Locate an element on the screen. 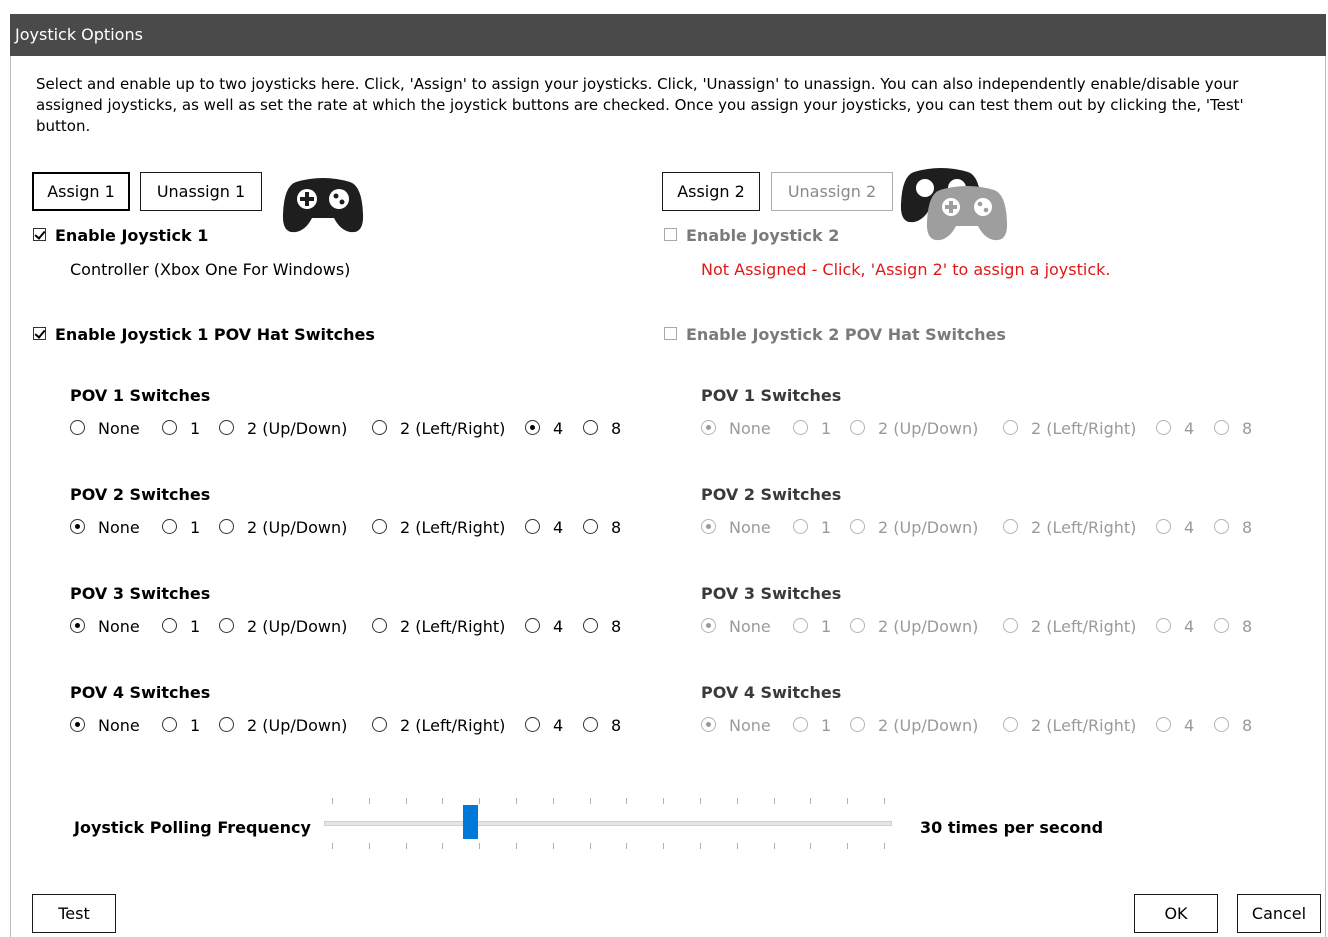  assign-1-button: Assign 1 is located at coordinates (81, 191).